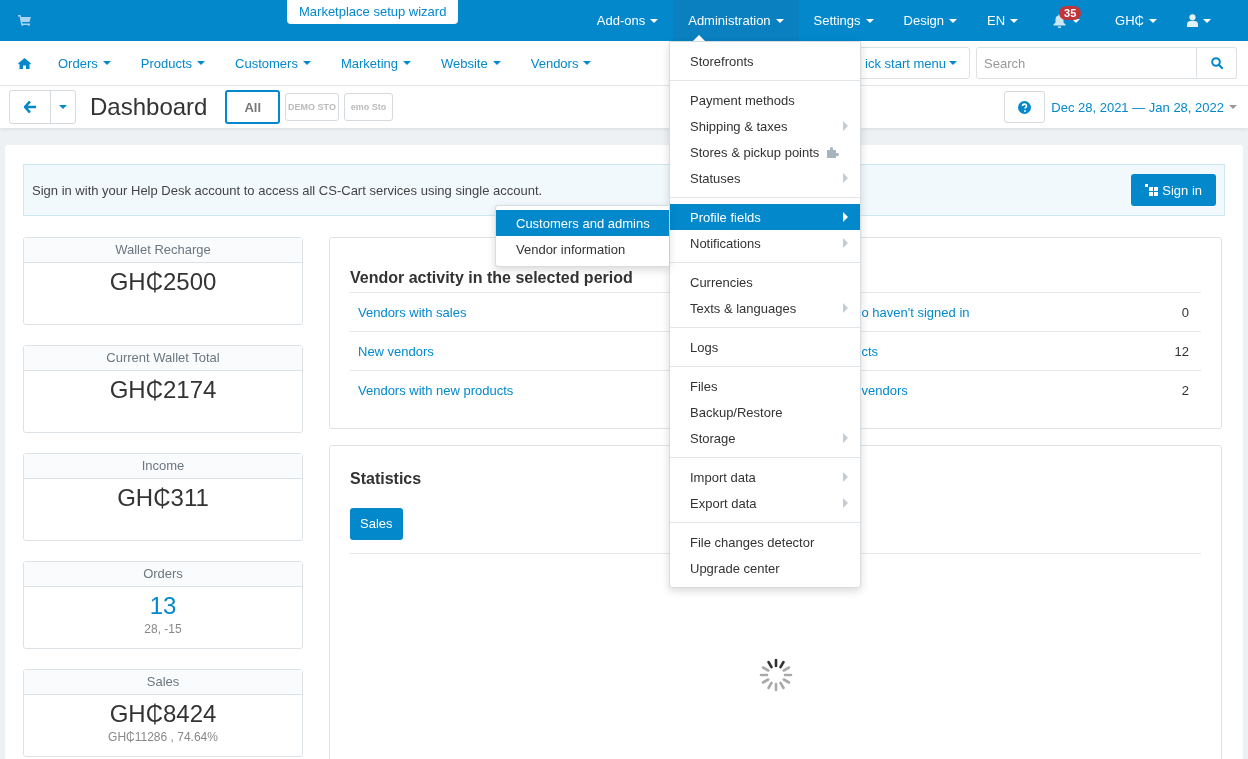 The width and height of the screenshot is (1248, 759). I want to click on dropdown-menu-item: Backup/Restore, so click(765, 412).